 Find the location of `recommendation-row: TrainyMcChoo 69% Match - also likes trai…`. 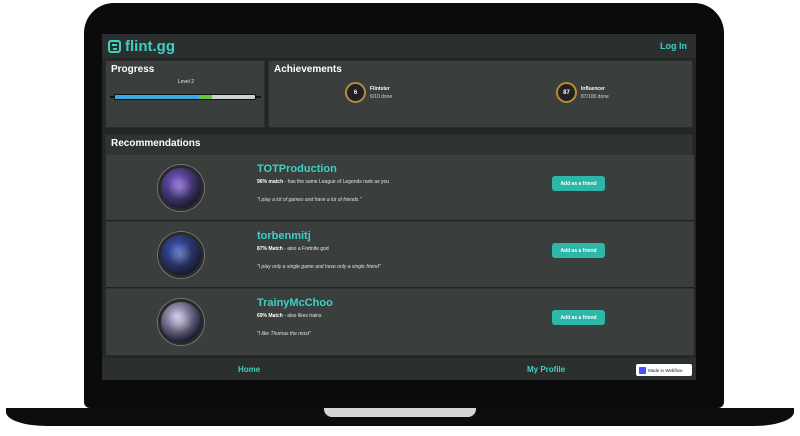

recommendation-row: TrainyMcChoo 69% Match - also likes trai… is located at coordinates (400, 322).